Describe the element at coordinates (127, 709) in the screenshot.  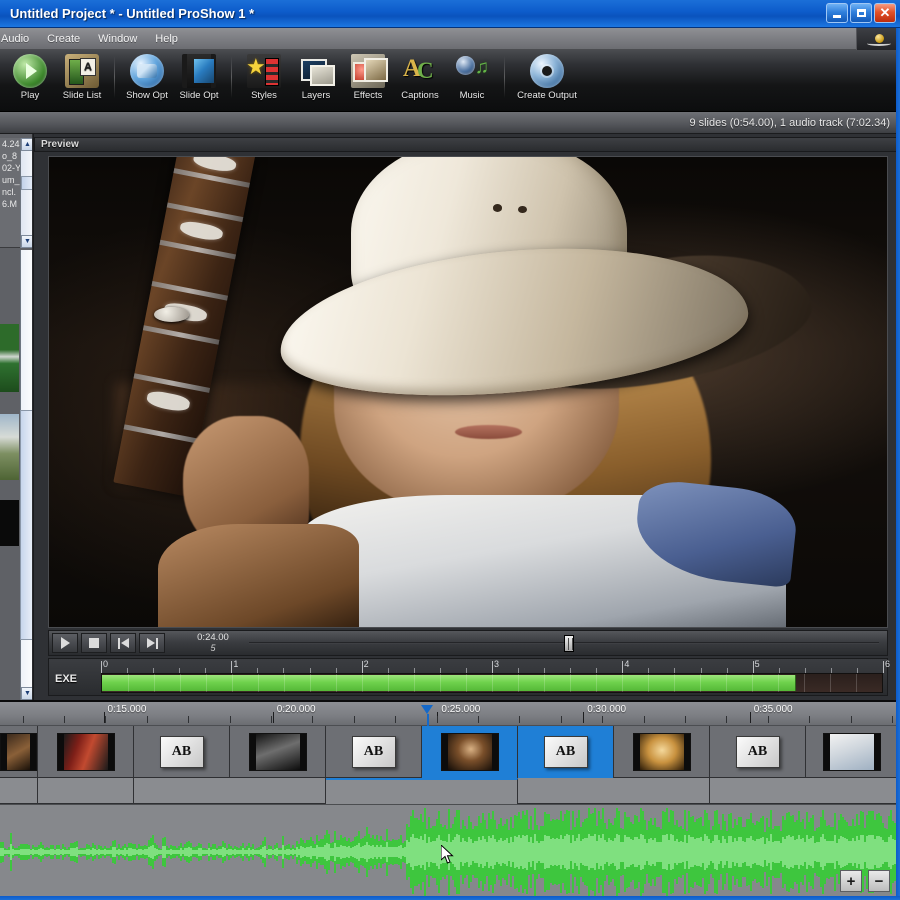
I see `timeline-time-label: 0:15.000` at that location.